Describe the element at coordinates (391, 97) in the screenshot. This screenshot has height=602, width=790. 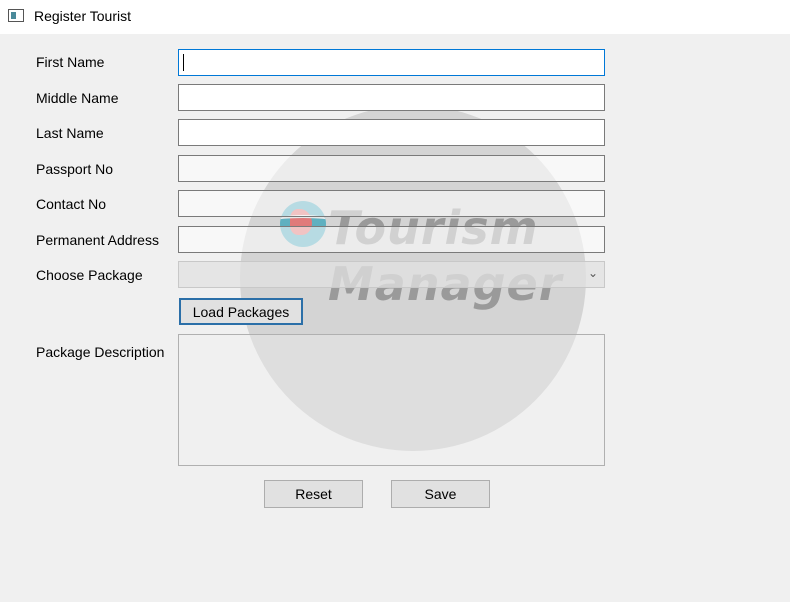
I see `middle-name-field` at that location.